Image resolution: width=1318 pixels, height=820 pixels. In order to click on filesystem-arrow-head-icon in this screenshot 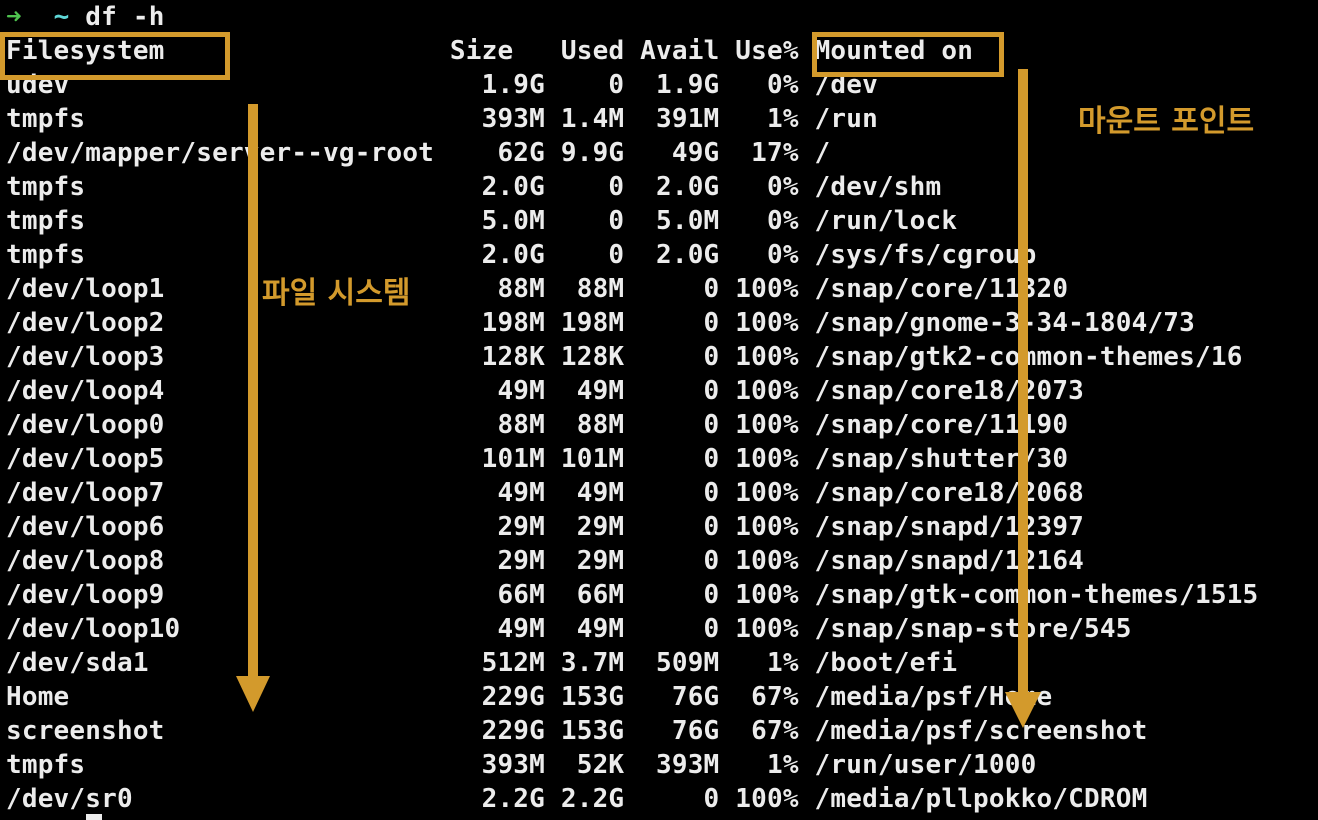, I will do `click(253, 694)`.